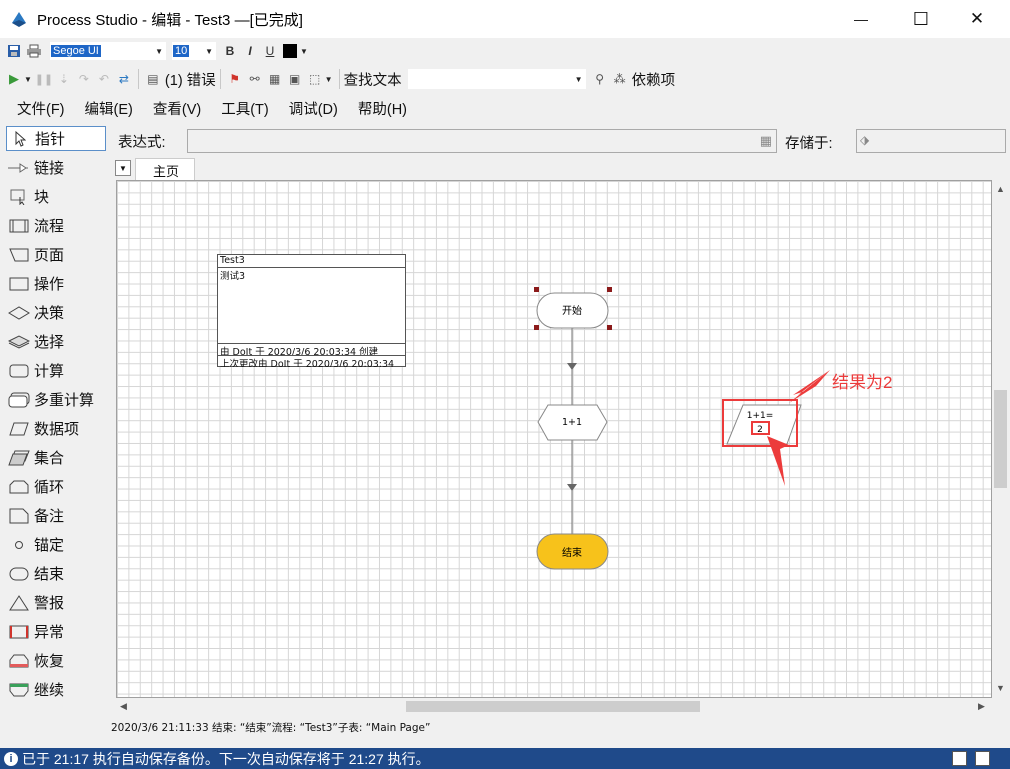 The width and height of the screenshot is (1010, 769). I want to click on tool-label: 继续, so click(49, 690).